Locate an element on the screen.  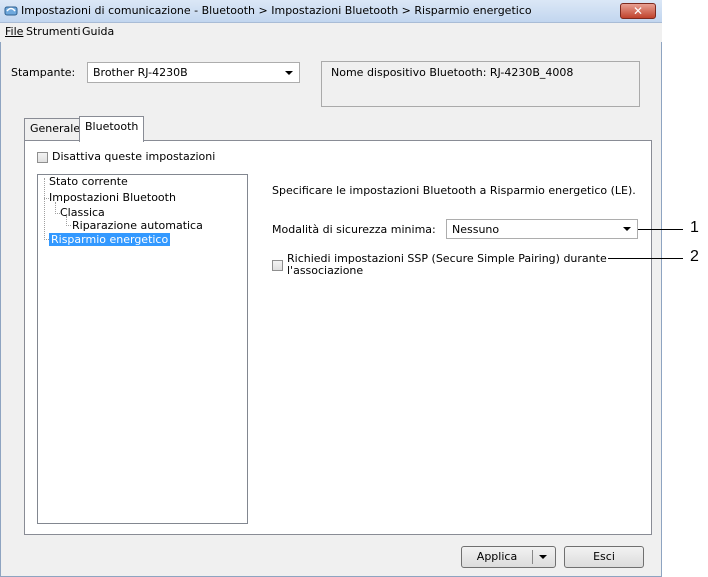
split-divider is located at coordinates (532, 557).